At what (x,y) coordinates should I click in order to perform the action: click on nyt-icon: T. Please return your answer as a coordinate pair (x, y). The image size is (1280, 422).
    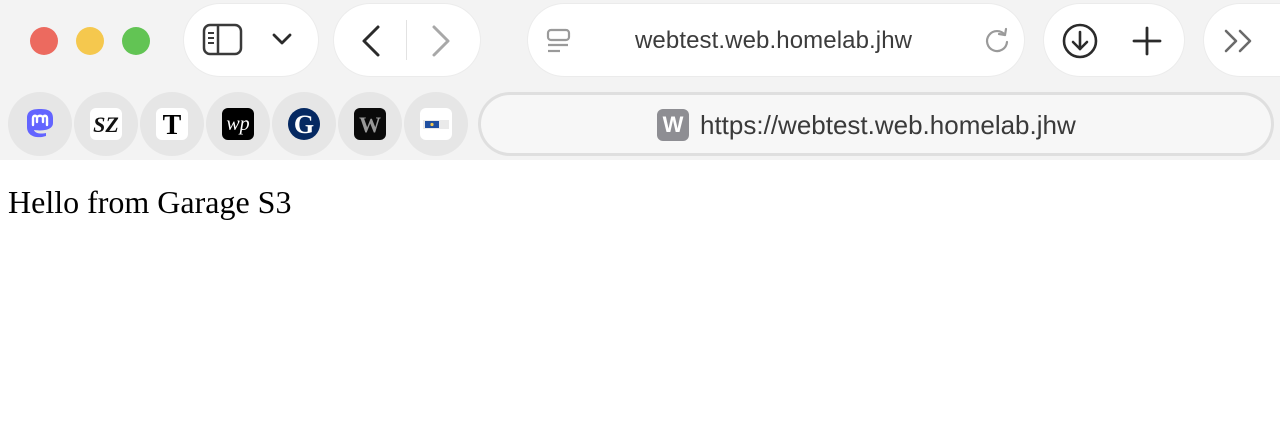
    Looking at the image, I should click on (172, 124).